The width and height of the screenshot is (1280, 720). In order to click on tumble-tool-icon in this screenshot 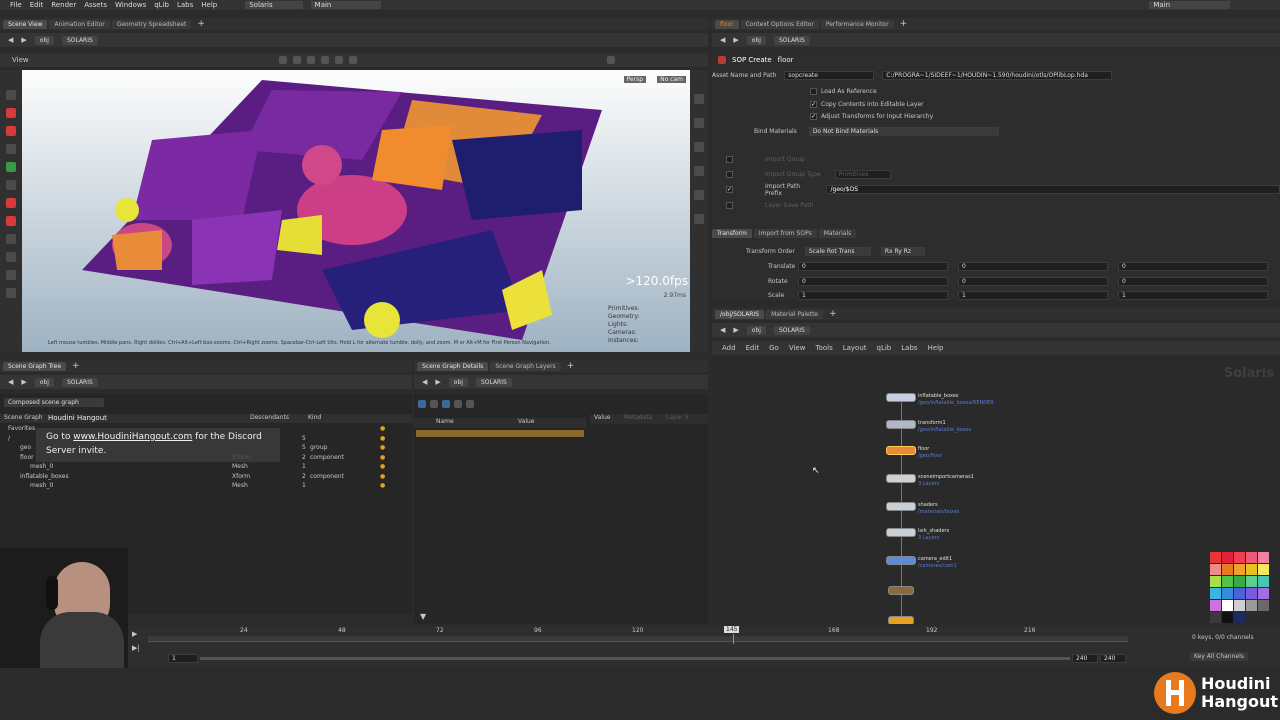, I will do `click(11, 113)`.